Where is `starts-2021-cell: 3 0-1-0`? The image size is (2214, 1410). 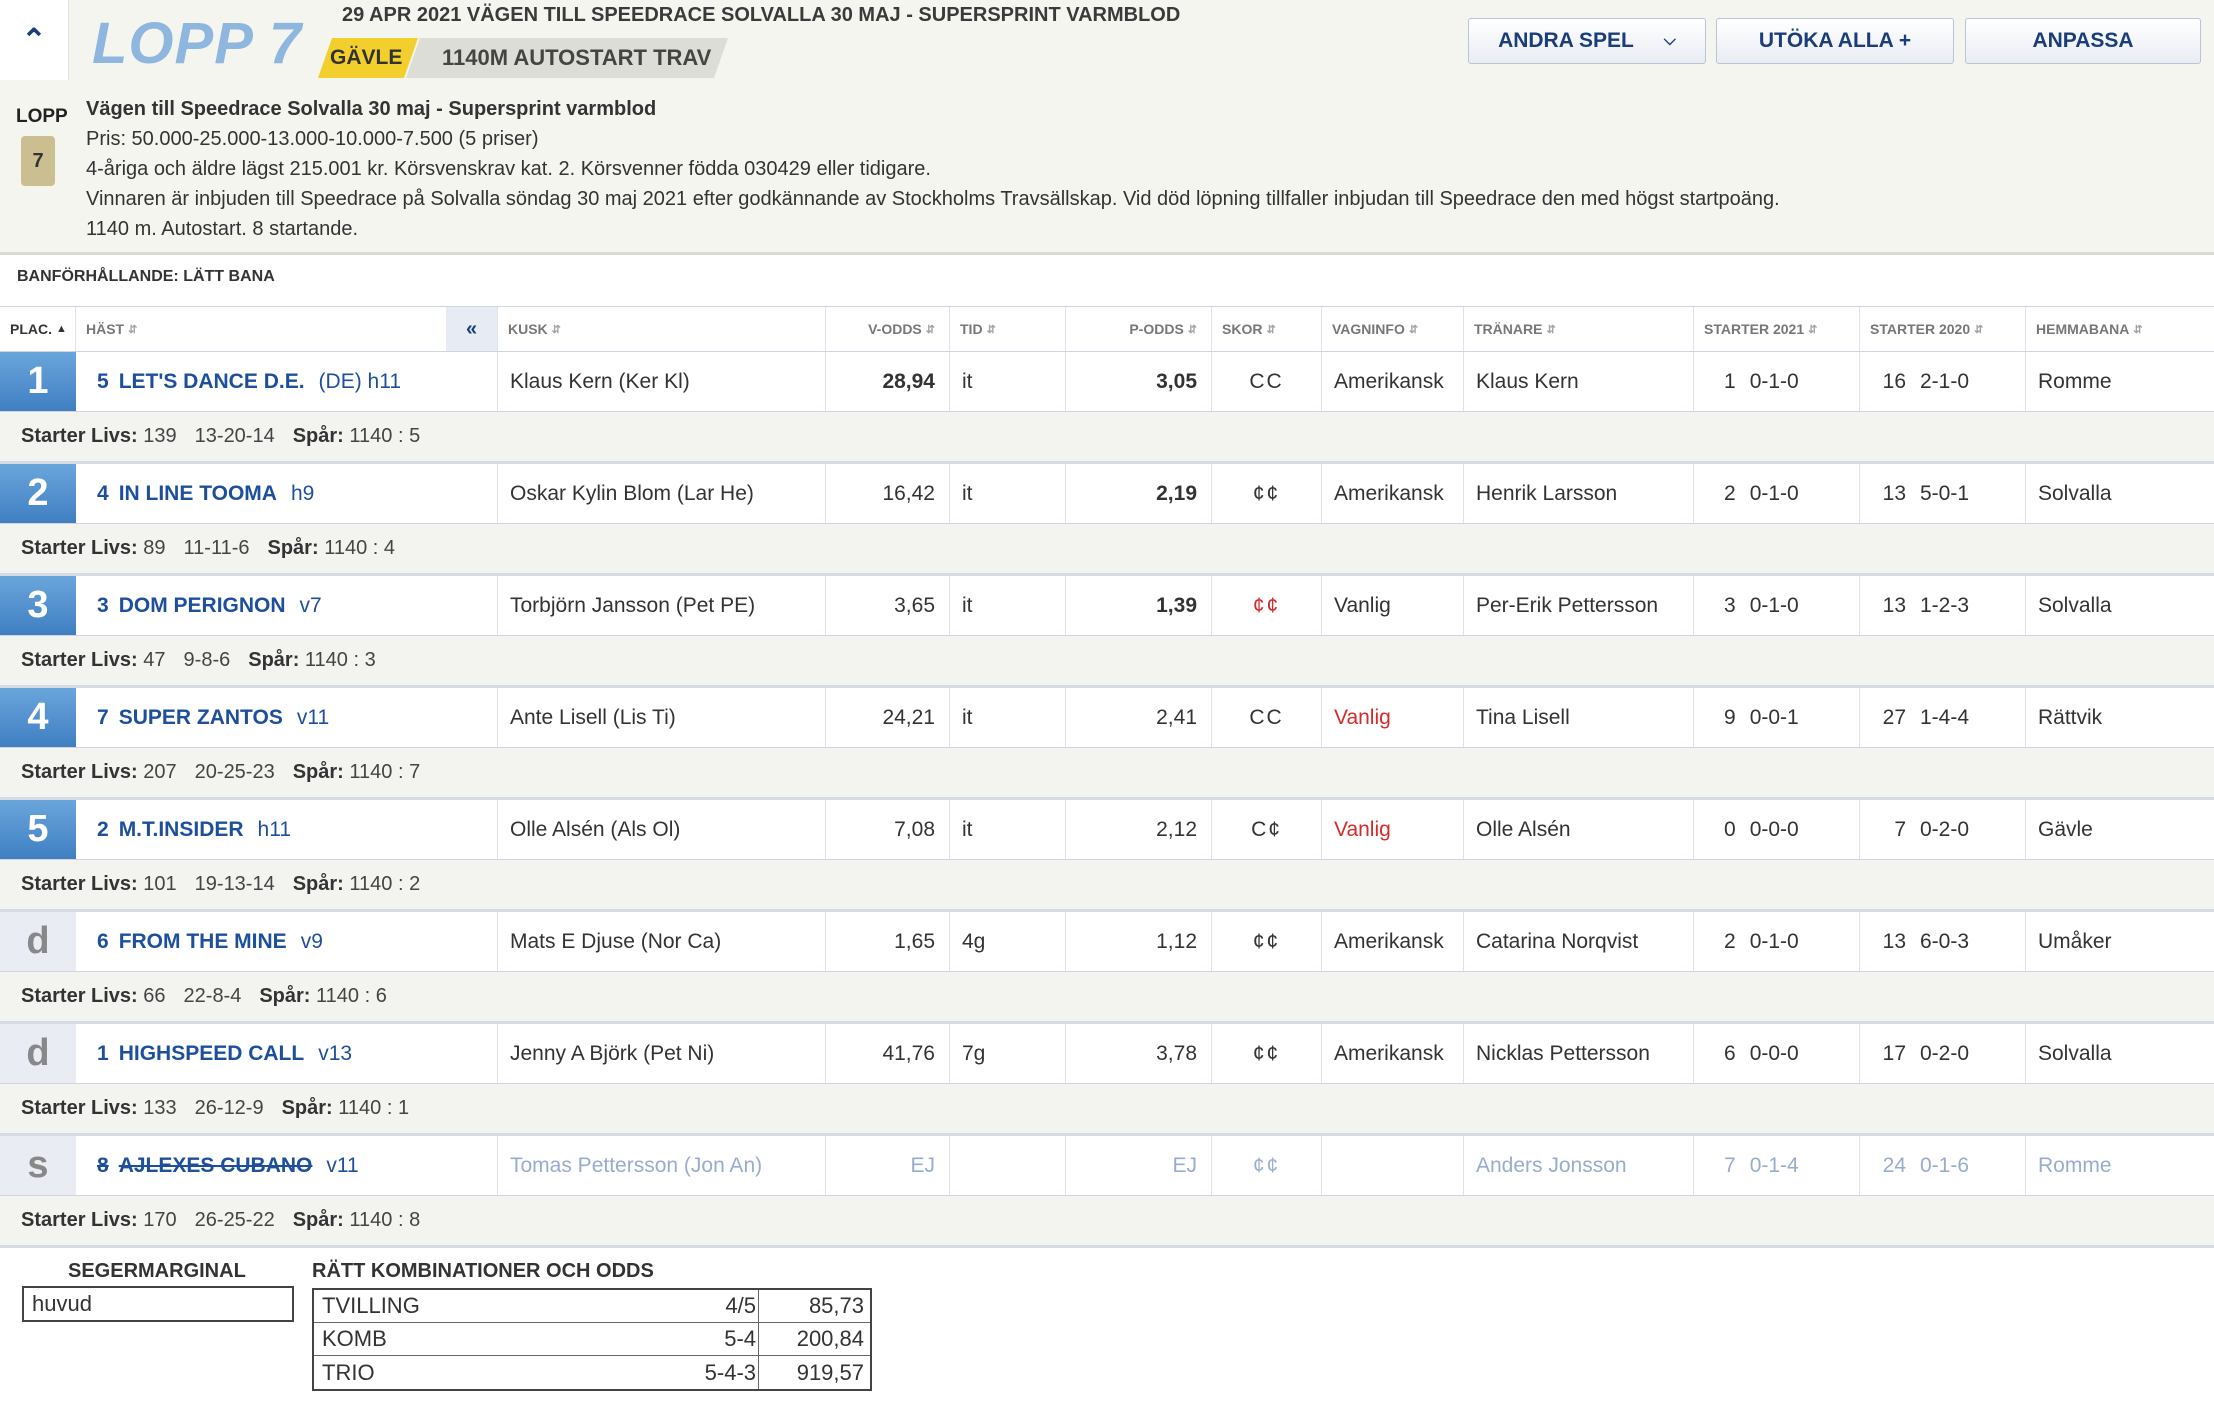 starts-2021-cell: 3 0-1-0 is located at coordinates (1777, 605).